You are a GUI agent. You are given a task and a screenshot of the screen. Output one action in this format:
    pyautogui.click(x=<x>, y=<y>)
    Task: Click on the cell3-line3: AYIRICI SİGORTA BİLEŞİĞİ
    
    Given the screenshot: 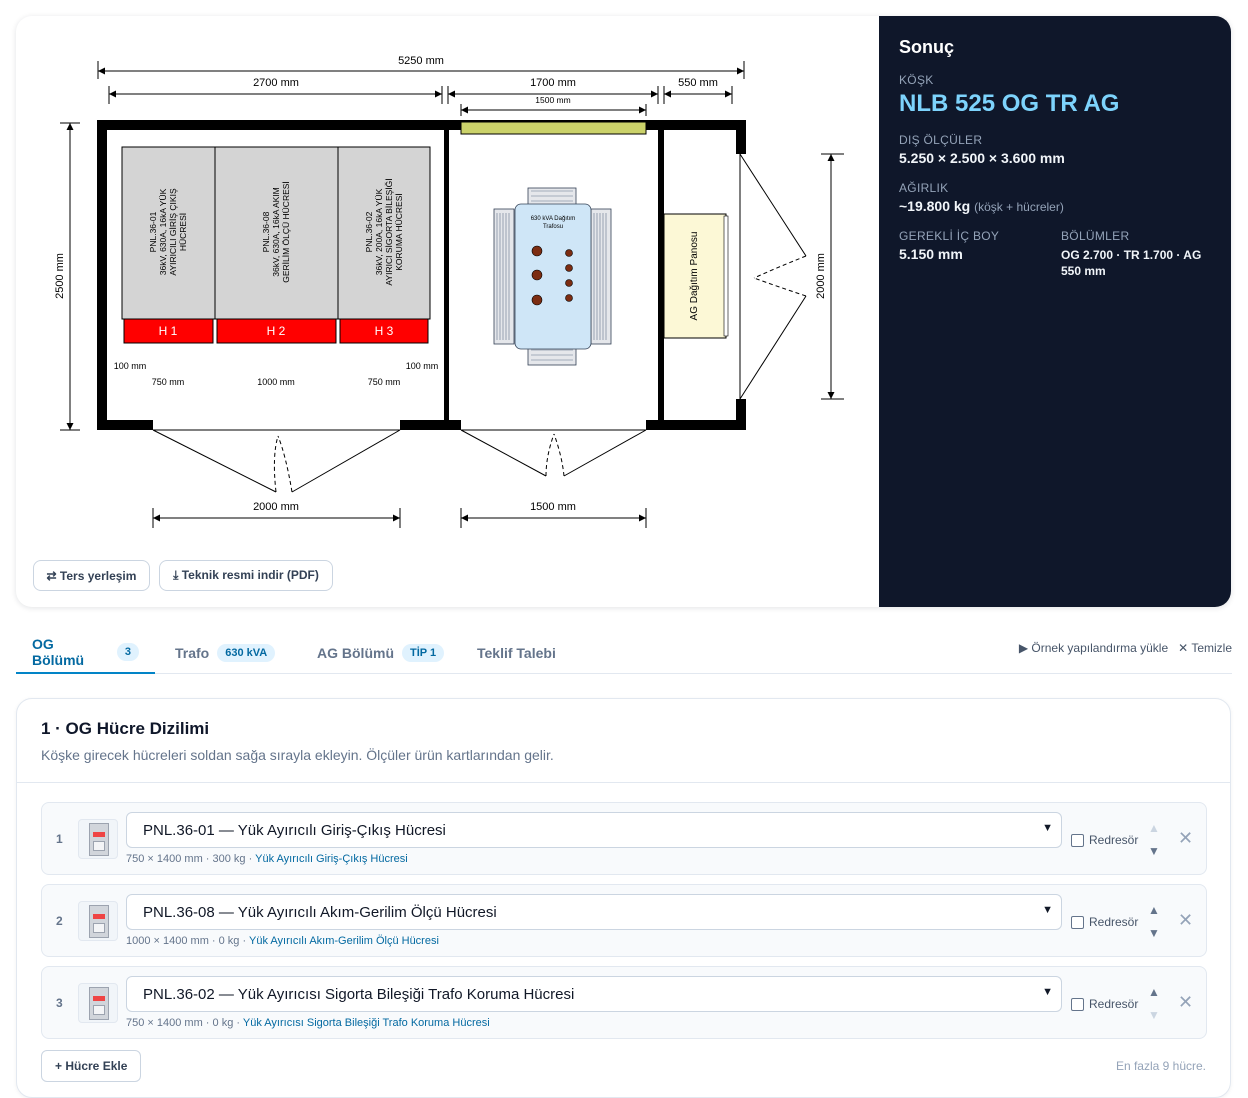 What is the action you would take?
    pyautogui.click(x=389, y=231)
    